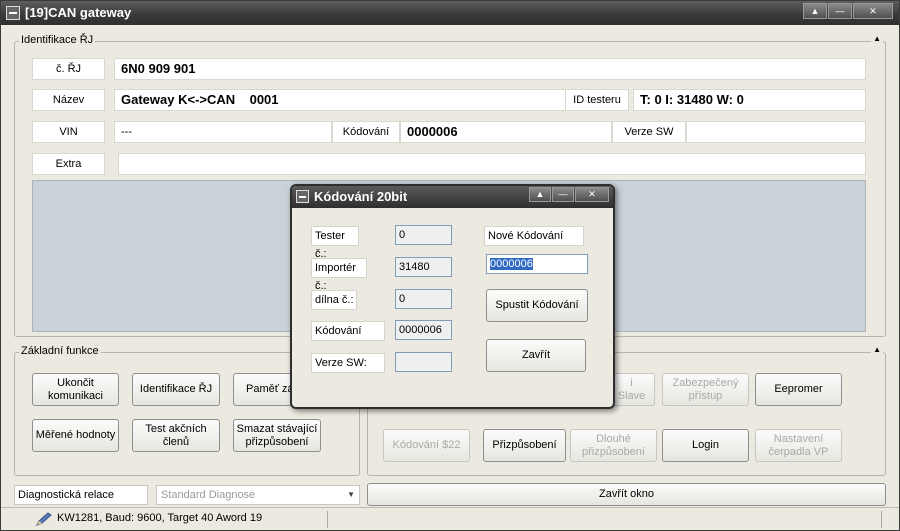  Describe the element at coordinates (68, 164) in the screenshot. I see `extra-label: Extra` at that location.